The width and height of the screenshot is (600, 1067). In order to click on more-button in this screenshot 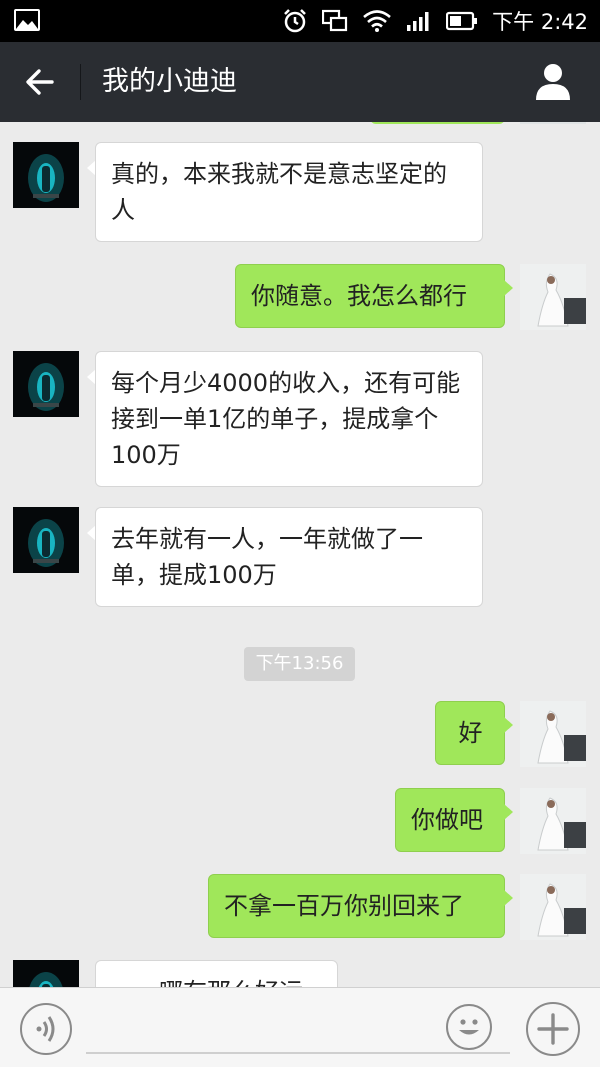, I will do `click(553, 1029)`.